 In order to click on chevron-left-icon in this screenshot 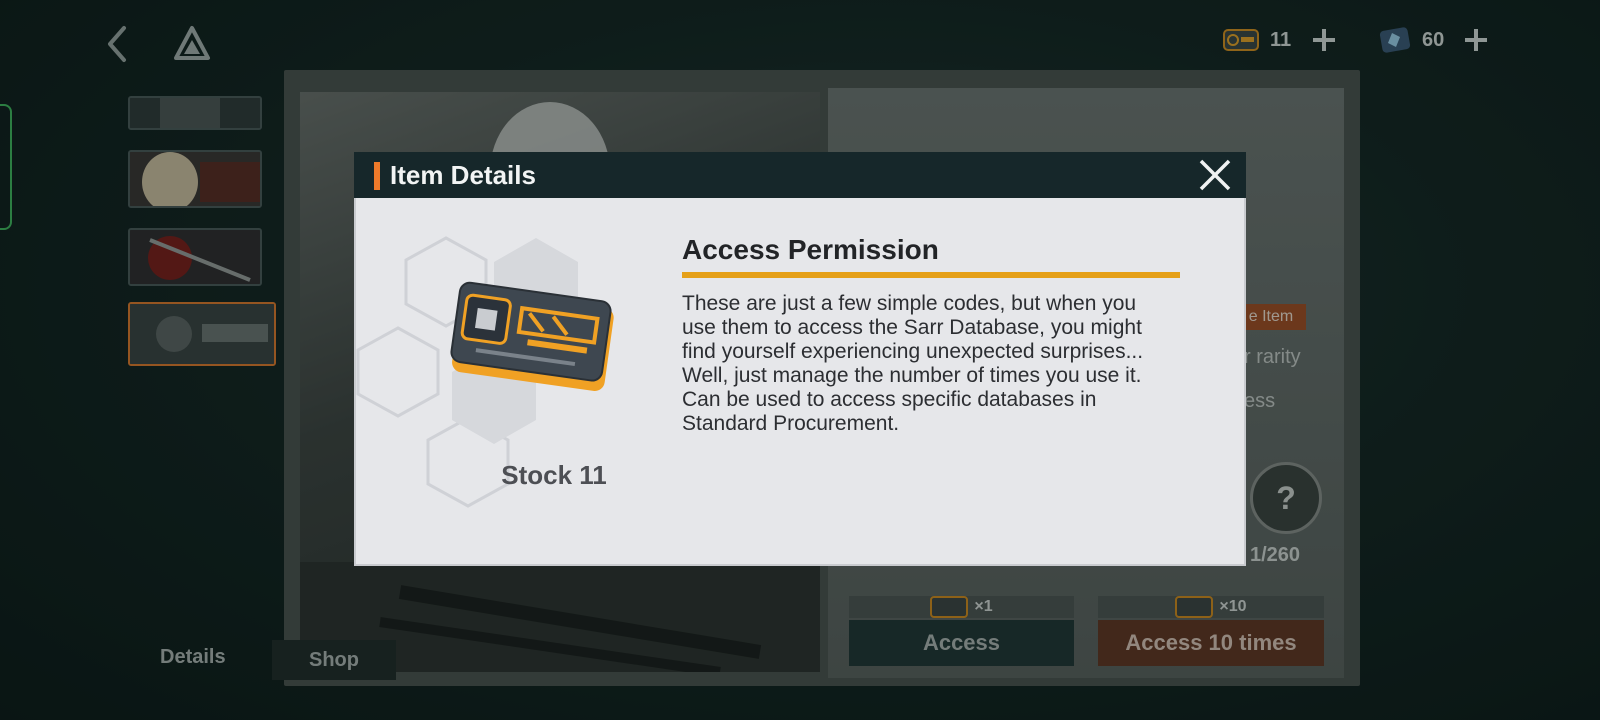, I will do `click(117, 44)`.